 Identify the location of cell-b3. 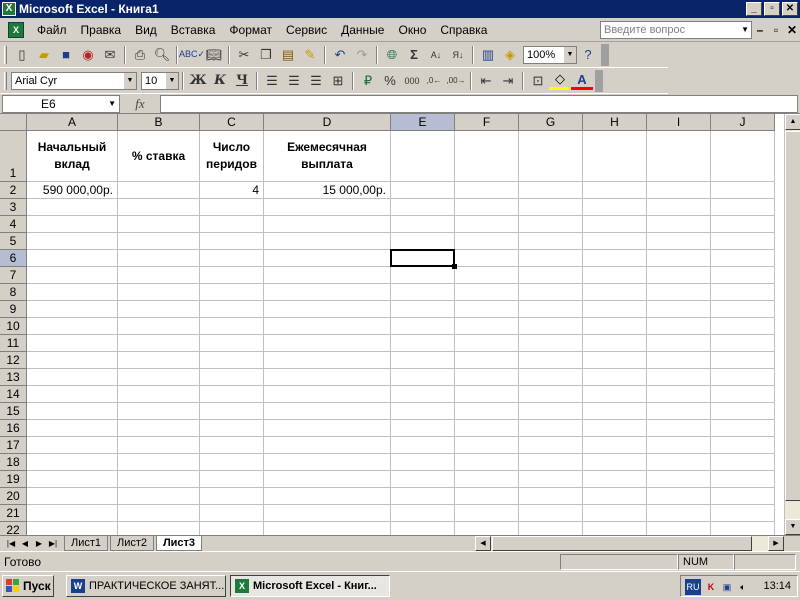
(159, 207).